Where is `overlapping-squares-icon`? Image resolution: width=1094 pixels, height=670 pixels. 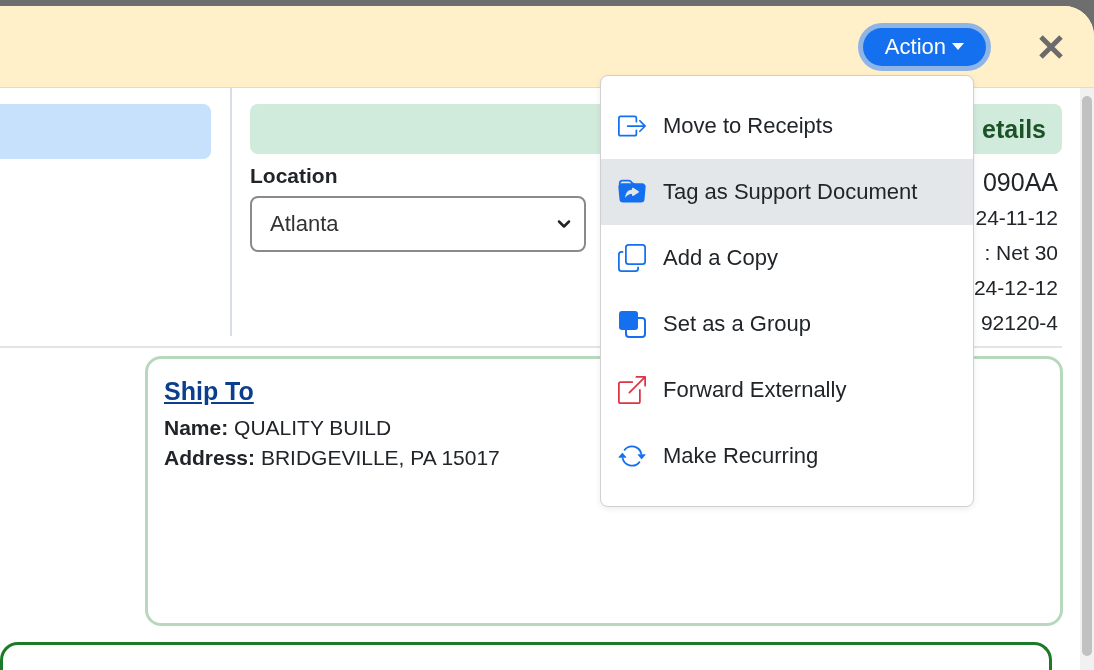 overlapping-squares-icon is located at coordinates (632, 324).